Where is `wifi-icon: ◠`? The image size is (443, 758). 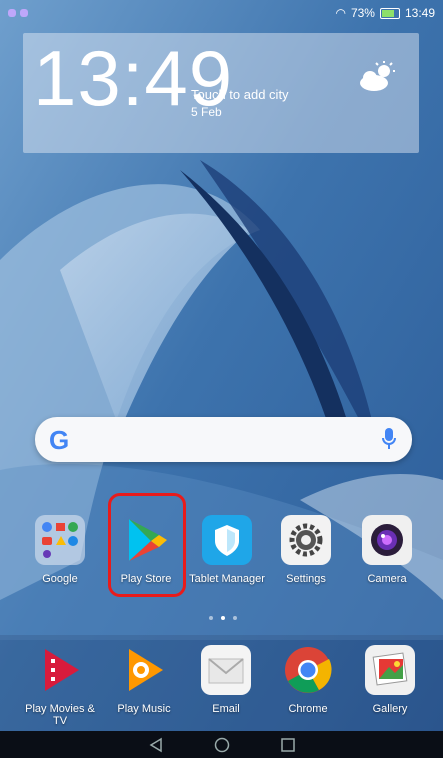 wifi-icon: ◠ is located at coordinates (340, 13).